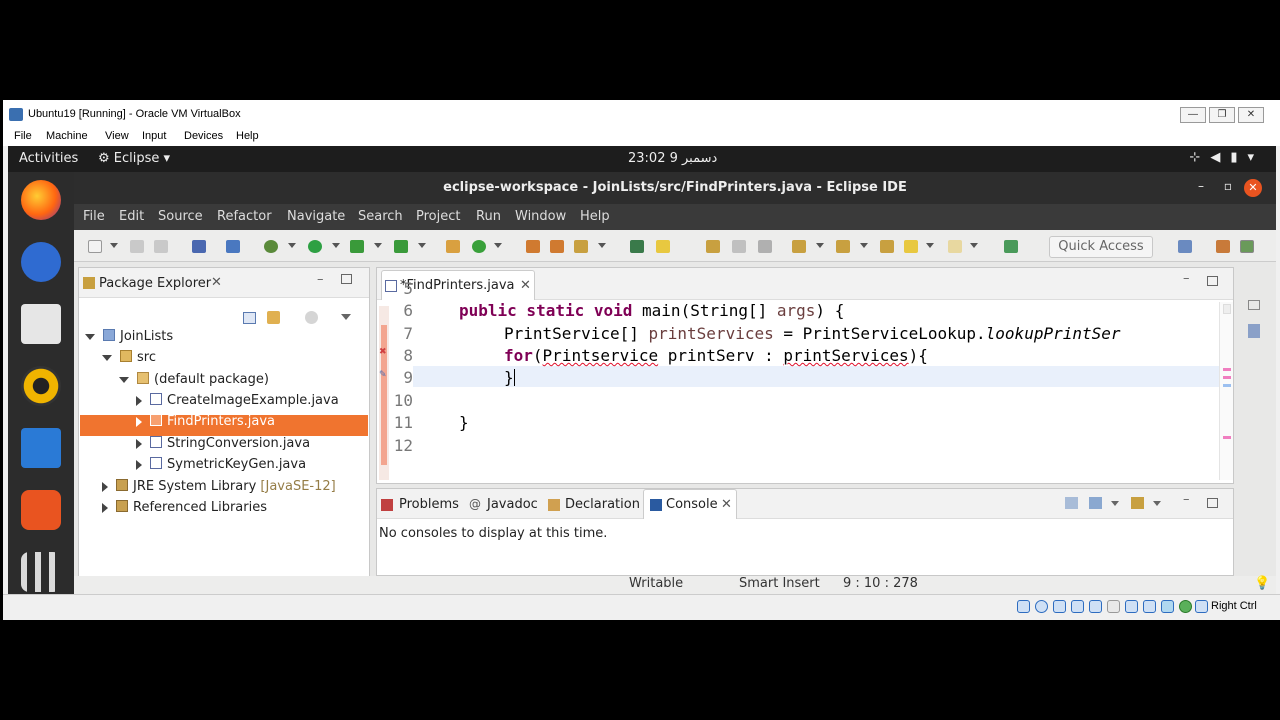  Describe the element at coordinates (311, 317) in the screenshot. I see `filter-icon` at that location.